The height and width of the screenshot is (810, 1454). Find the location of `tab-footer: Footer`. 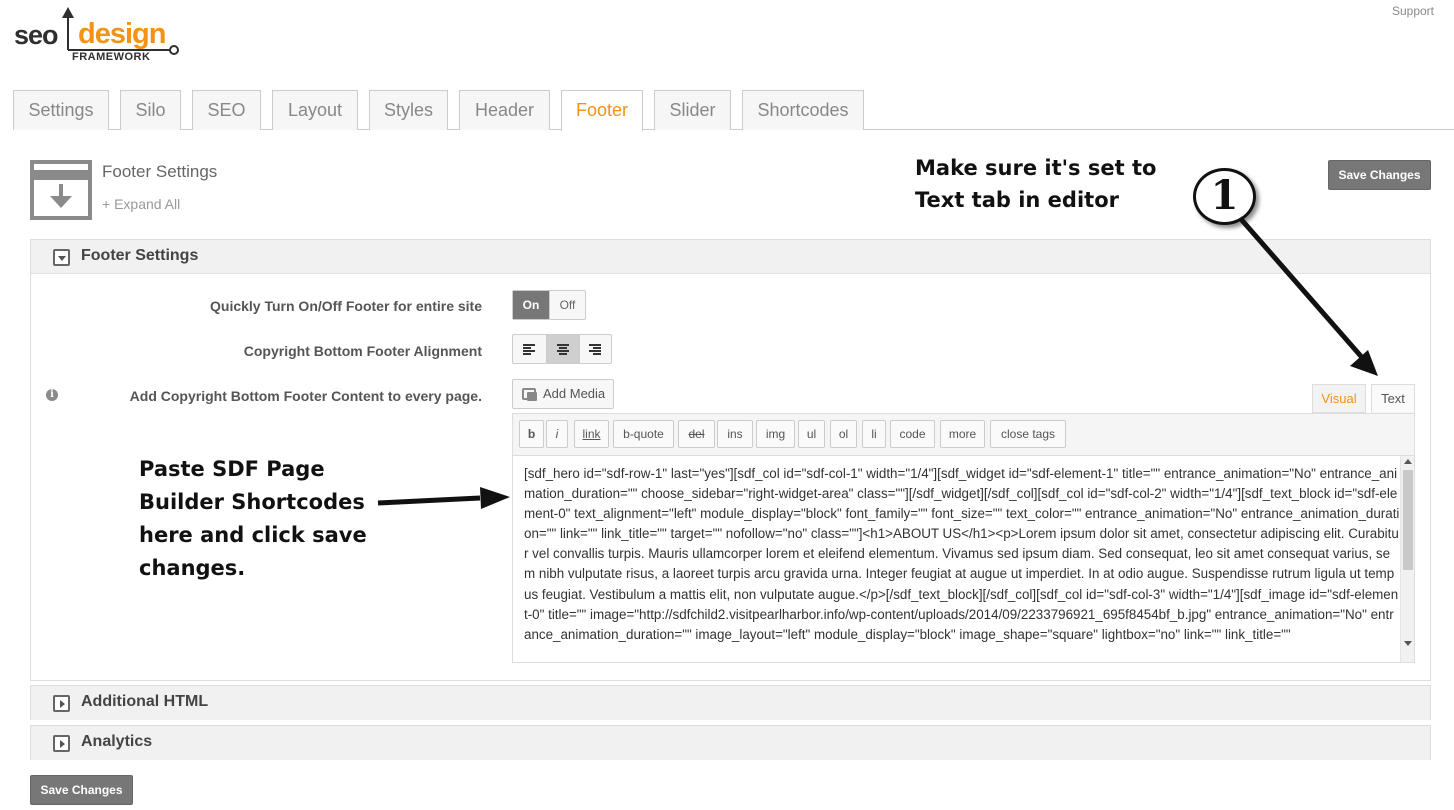

tab-footer: Footer is located at coordinates (602, 110).